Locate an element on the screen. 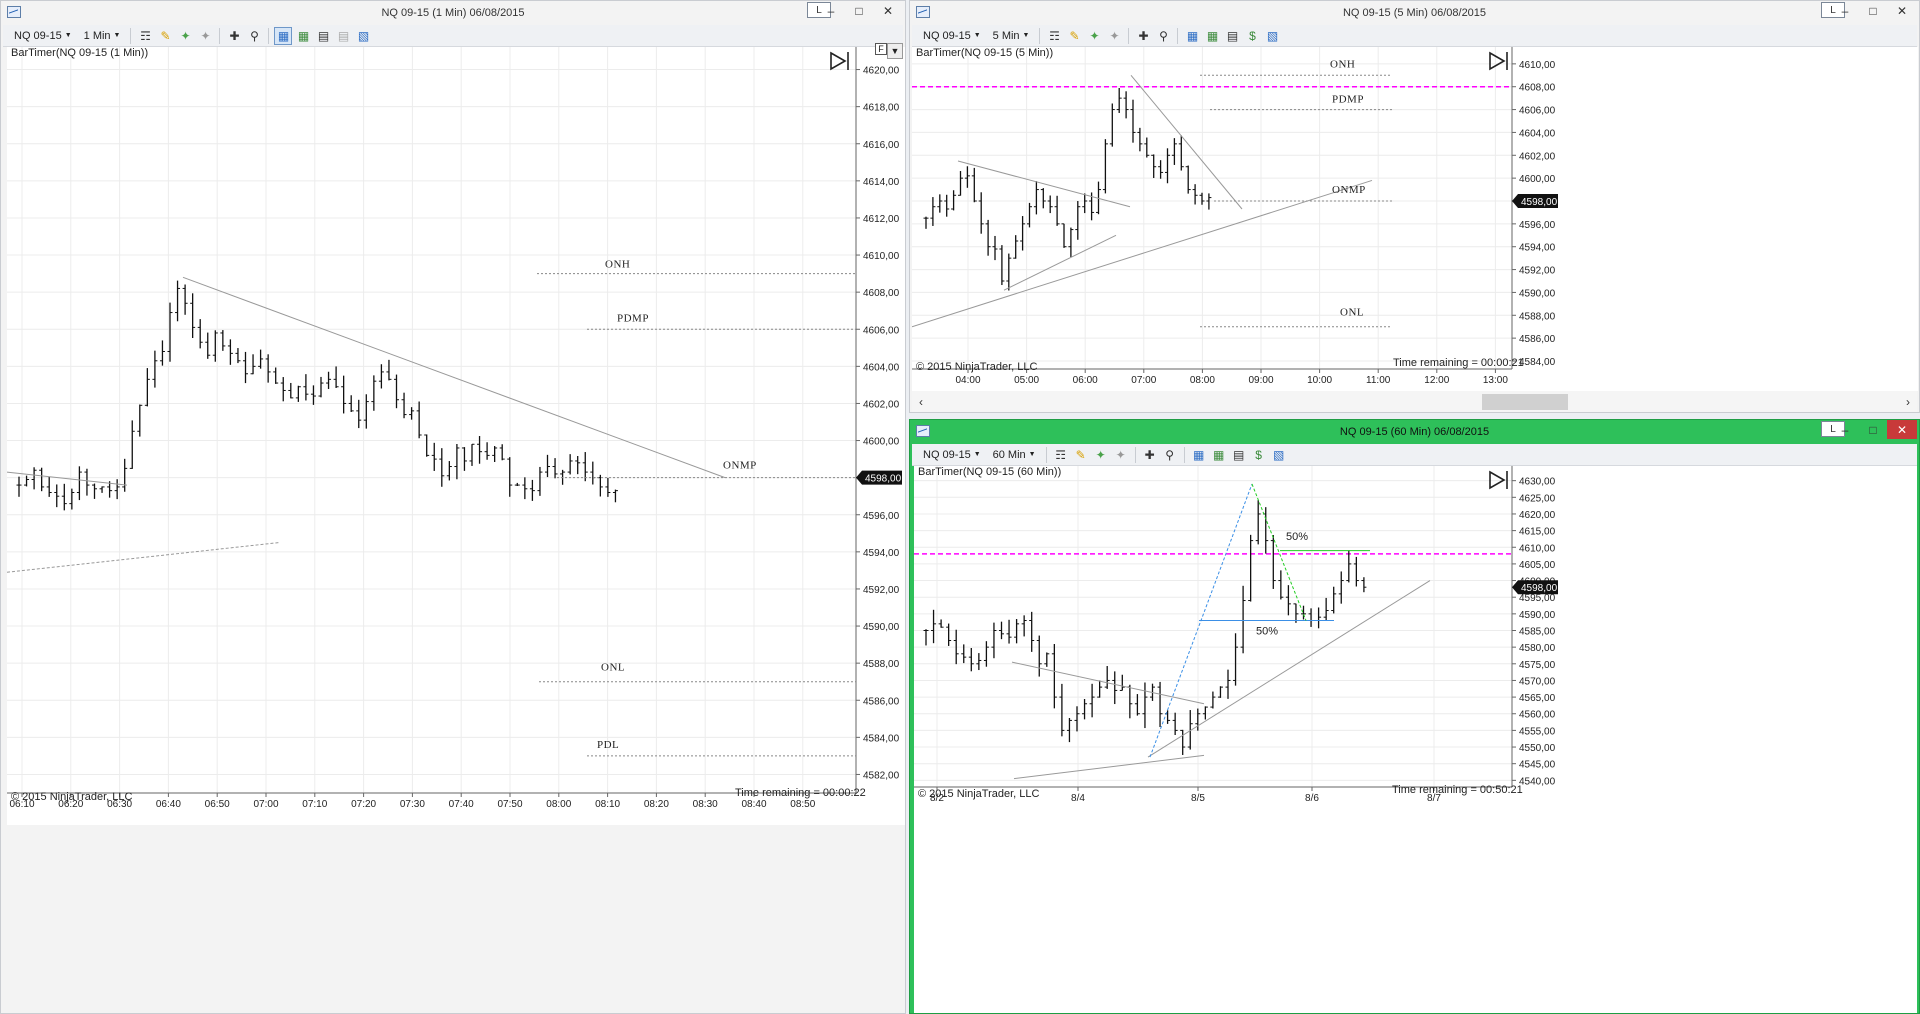 The height and width of the screenshot is (1014, 1920). x-tick-label: 07:20 is located at coordinates (363, 804).